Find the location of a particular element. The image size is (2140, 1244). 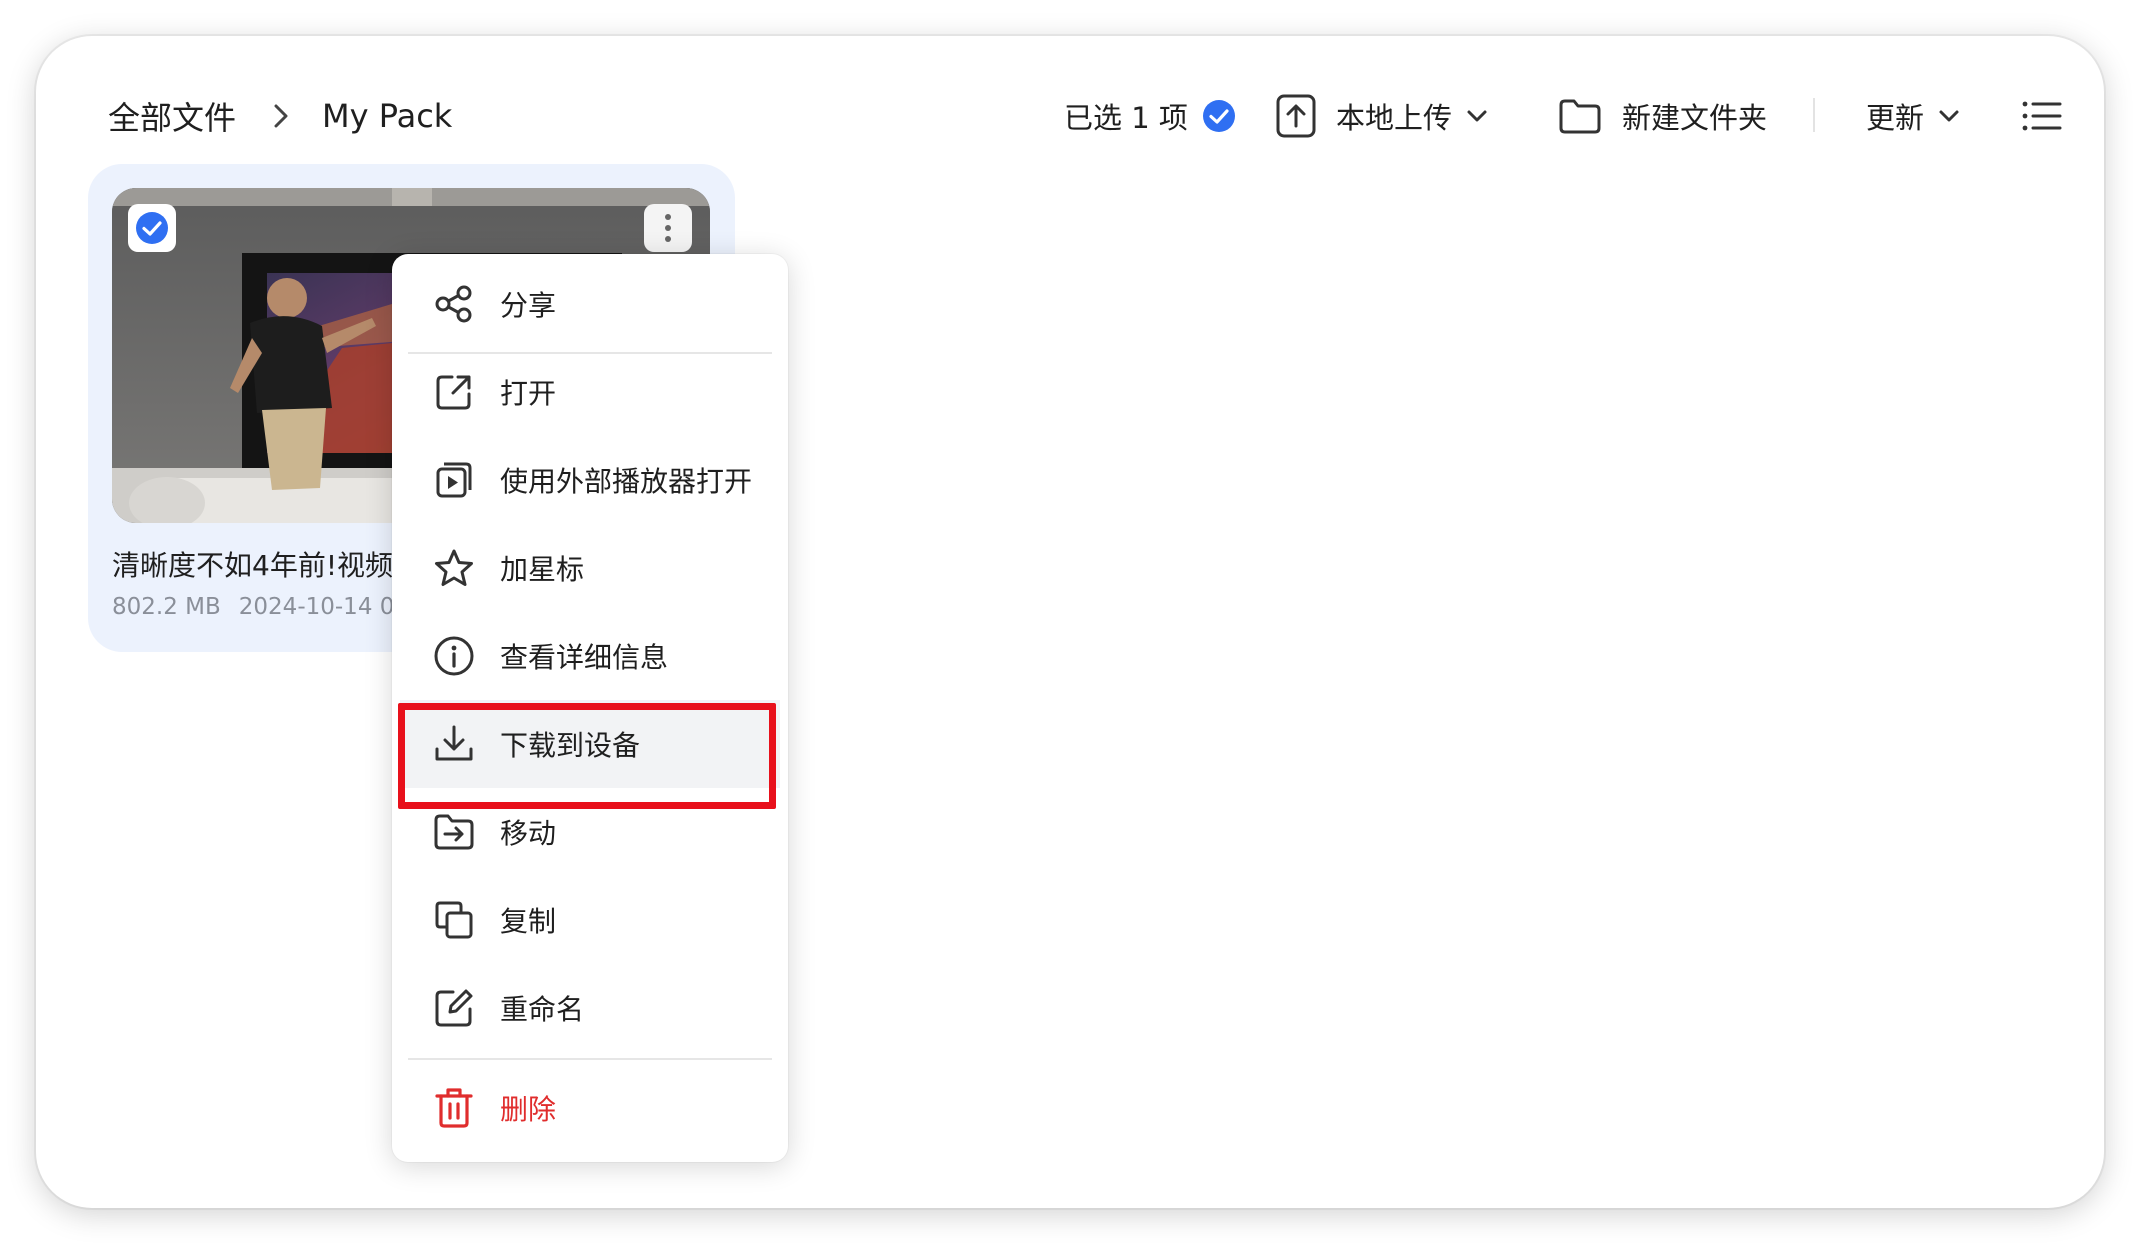

menu-item-label: 打开 is located at coordinates (528, 393).